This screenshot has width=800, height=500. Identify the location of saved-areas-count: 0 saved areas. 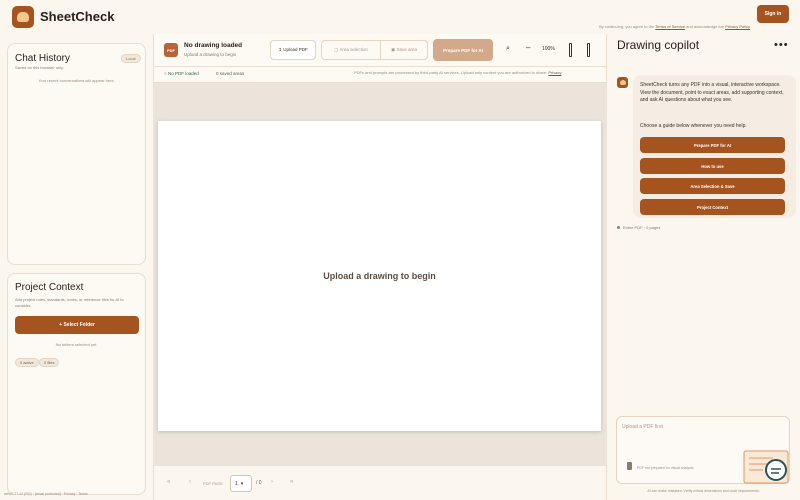
(230, 73).